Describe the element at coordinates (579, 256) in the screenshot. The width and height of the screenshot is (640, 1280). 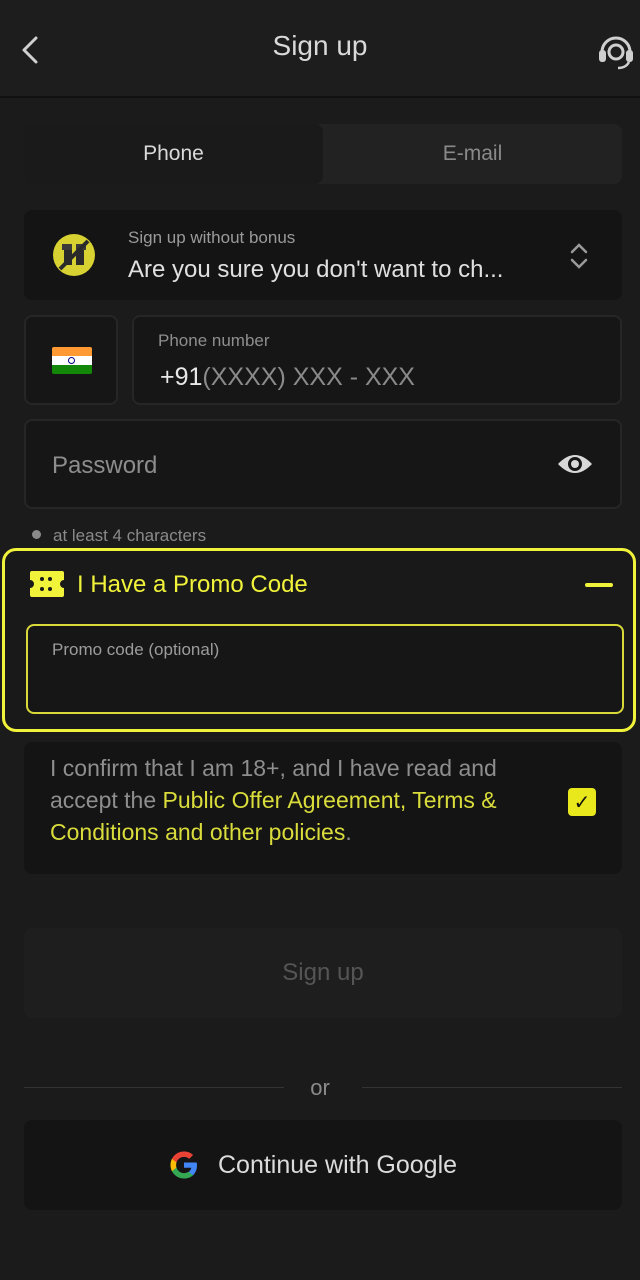
I see `chevron-up-down-icon` at that location.